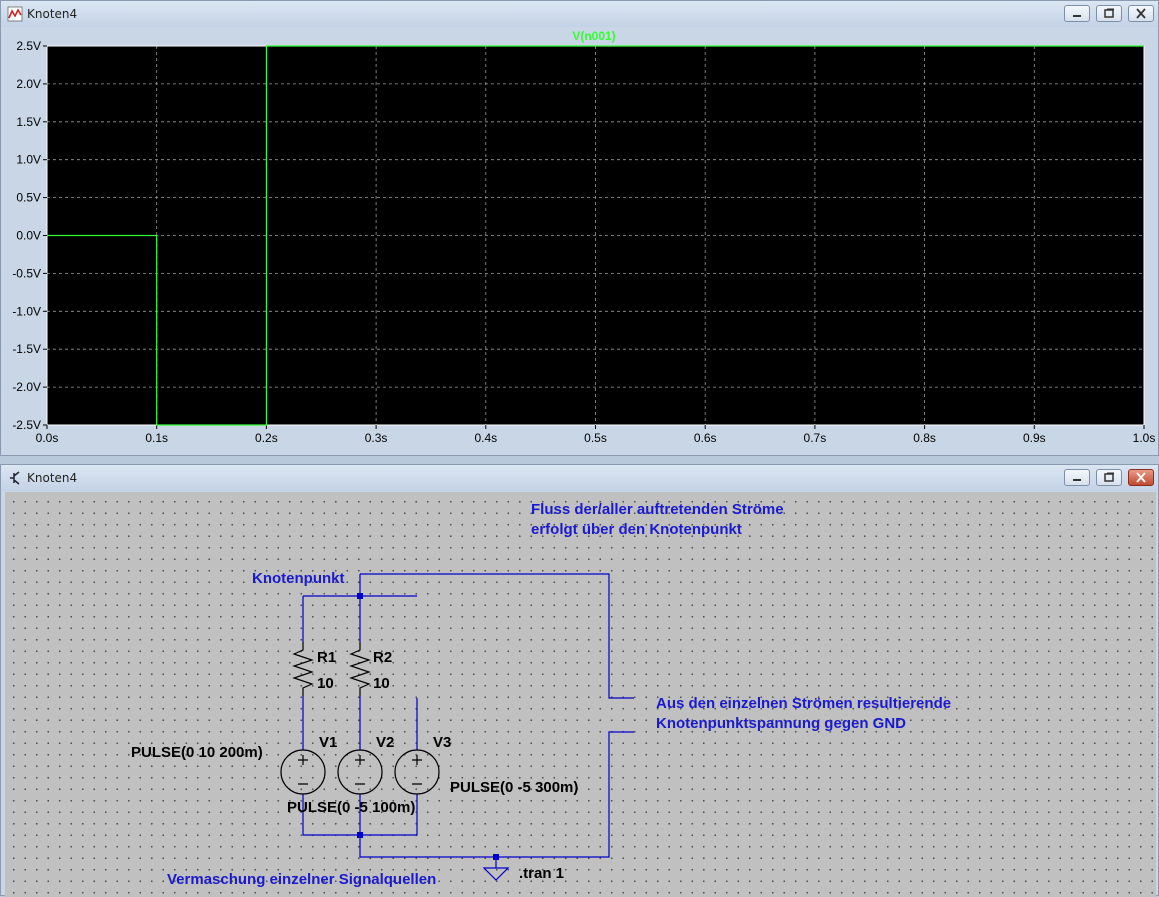  I want to click on schematic-titlebar: Knoten4, so click(579, 478).